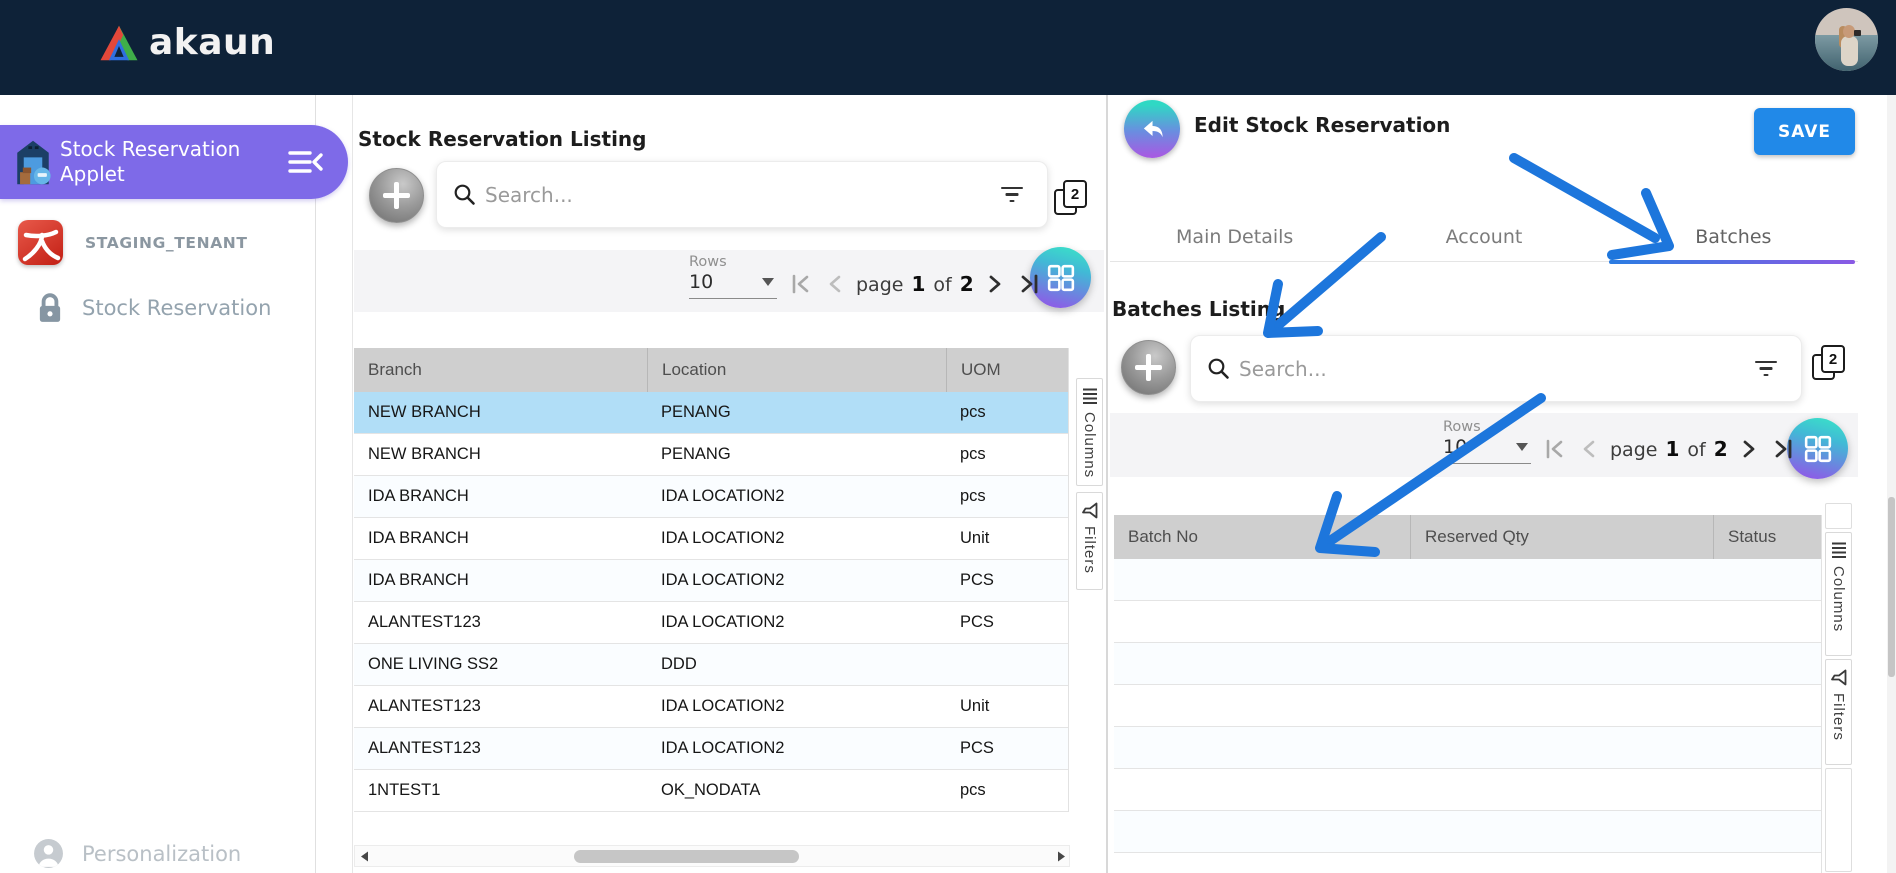  What do you see at coordinates (404, 790) in the screenshot?
I see `table-cell: 1NTEST1` at bounding box center [404, 790].